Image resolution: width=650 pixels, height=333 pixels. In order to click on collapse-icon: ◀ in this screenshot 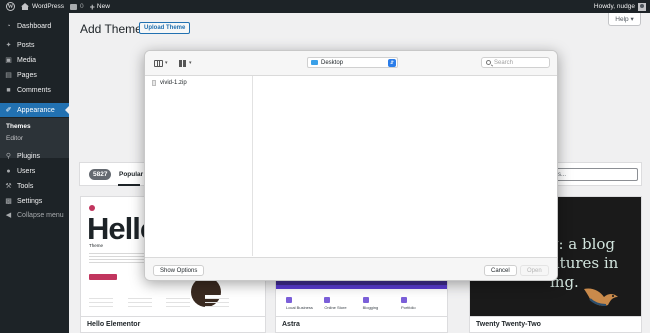, I will do `click(8, 215)`.